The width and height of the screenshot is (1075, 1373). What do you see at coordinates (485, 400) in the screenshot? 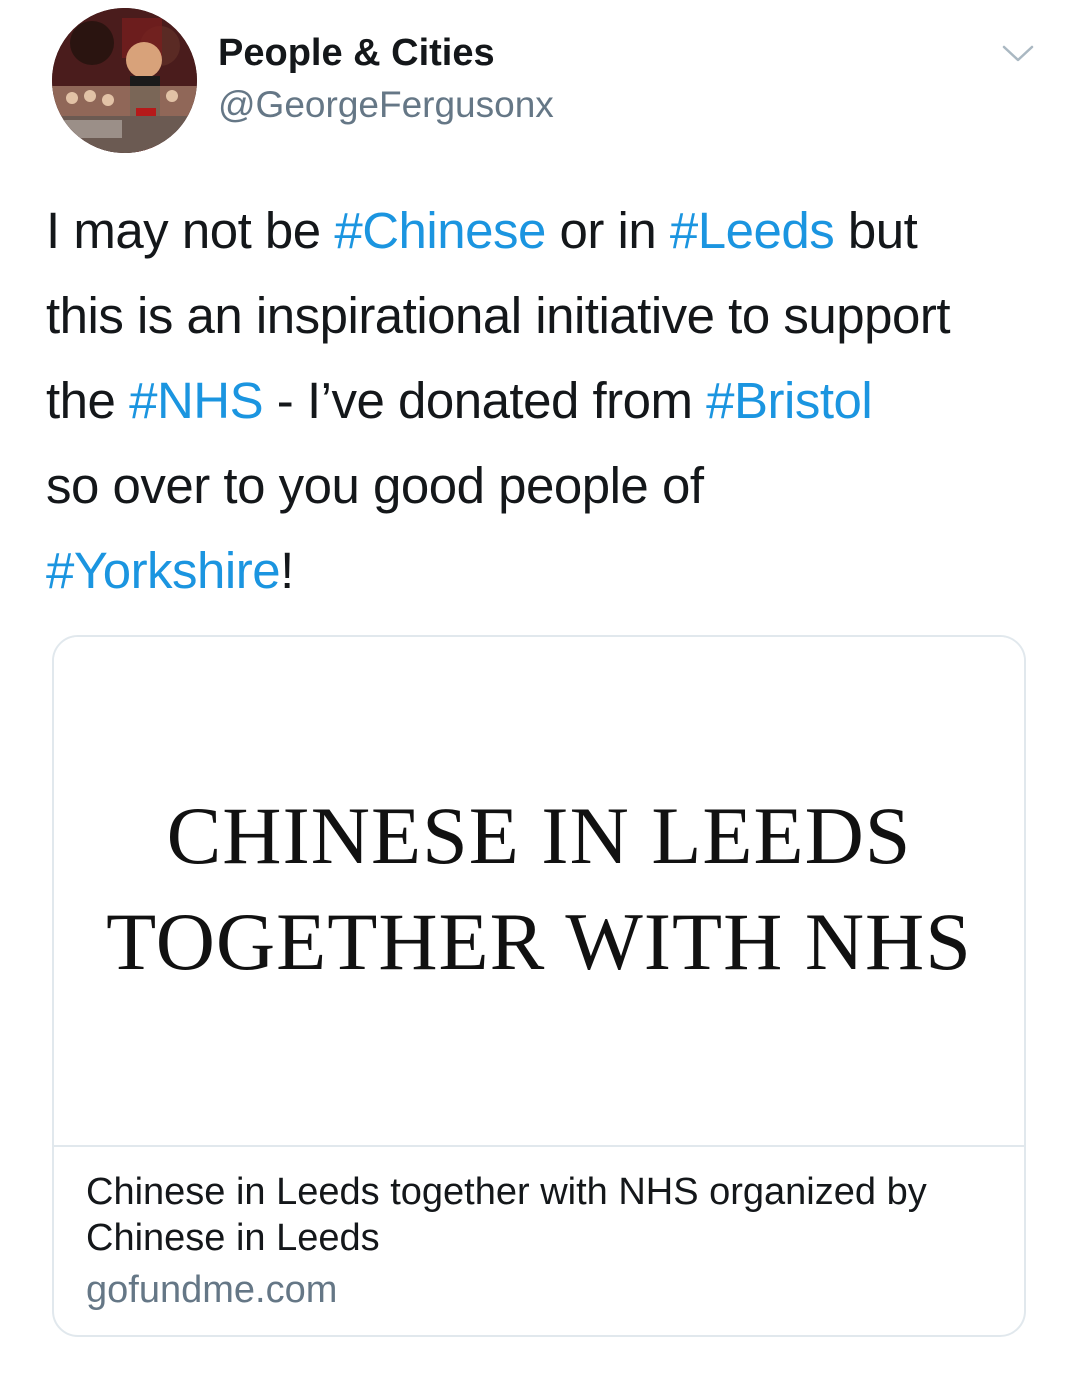
I see `tweet-text-segment: - I’ve donated from` at bounding box center [485, 400].